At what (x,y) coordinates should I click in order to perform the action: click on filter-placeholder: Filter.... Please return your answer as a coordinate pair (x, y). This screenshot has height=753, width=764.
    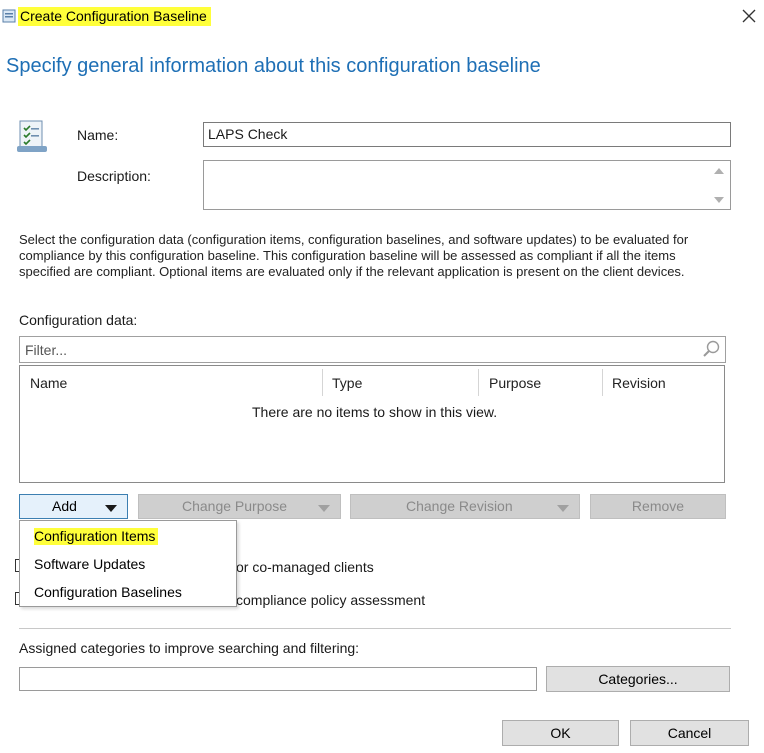
    Looking at the image, I should click on (46, 350).